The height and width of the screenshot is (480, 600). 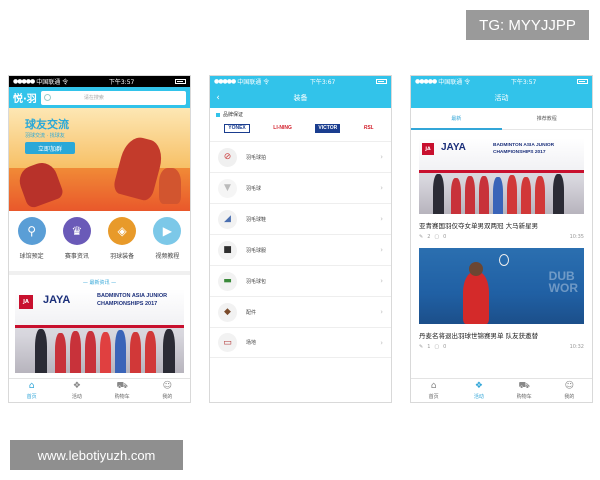 I want to click on latest-news-header: — 最新资讯 —, so click(x=99, y=282).